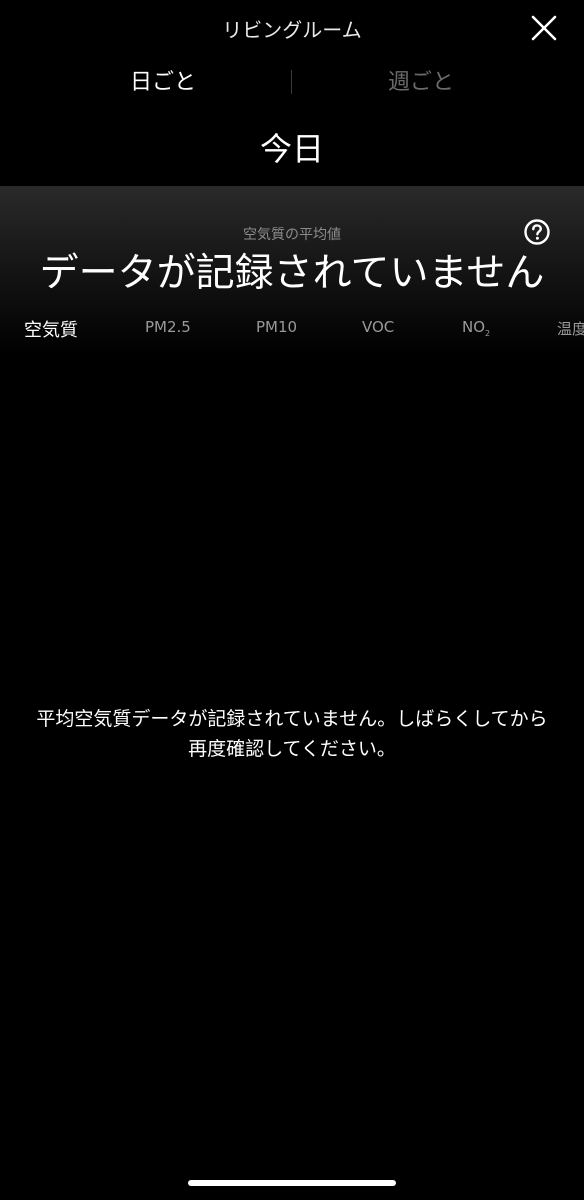  Describe the element at coordinates (378, 327) in the screenshot. I see `tab-voc: VOC` at that location.